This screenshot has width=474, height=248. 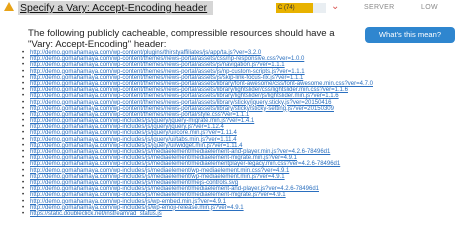 What do you see at coordinates (9, 6) in the screenshot?
I see `warning-triangle-icon` at bounding box center [9, 6].